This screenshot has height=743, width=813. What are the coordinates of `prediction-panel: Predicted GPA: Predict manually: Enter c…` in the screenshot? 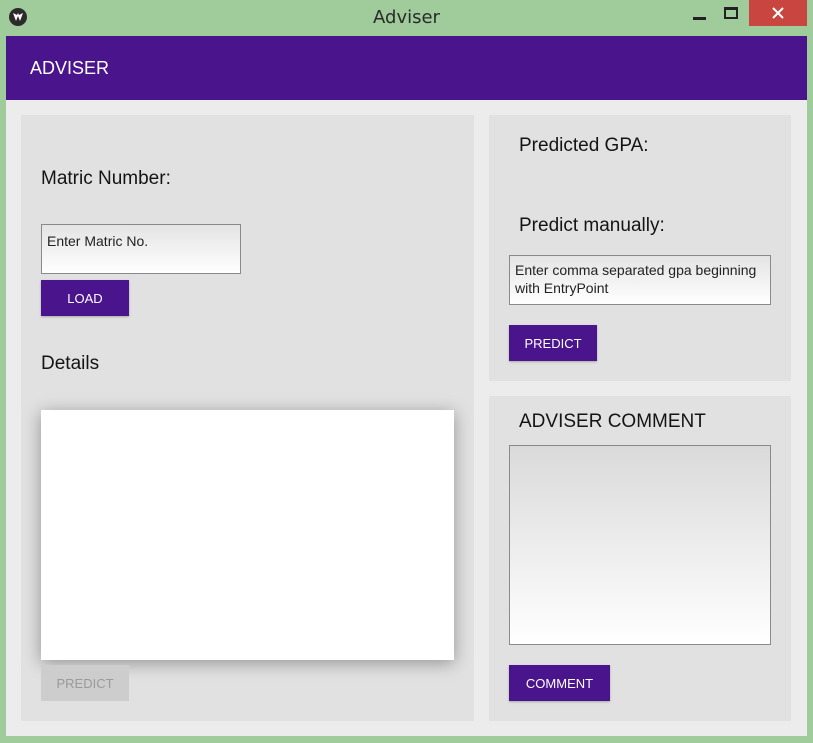 It's located at (640, 248).